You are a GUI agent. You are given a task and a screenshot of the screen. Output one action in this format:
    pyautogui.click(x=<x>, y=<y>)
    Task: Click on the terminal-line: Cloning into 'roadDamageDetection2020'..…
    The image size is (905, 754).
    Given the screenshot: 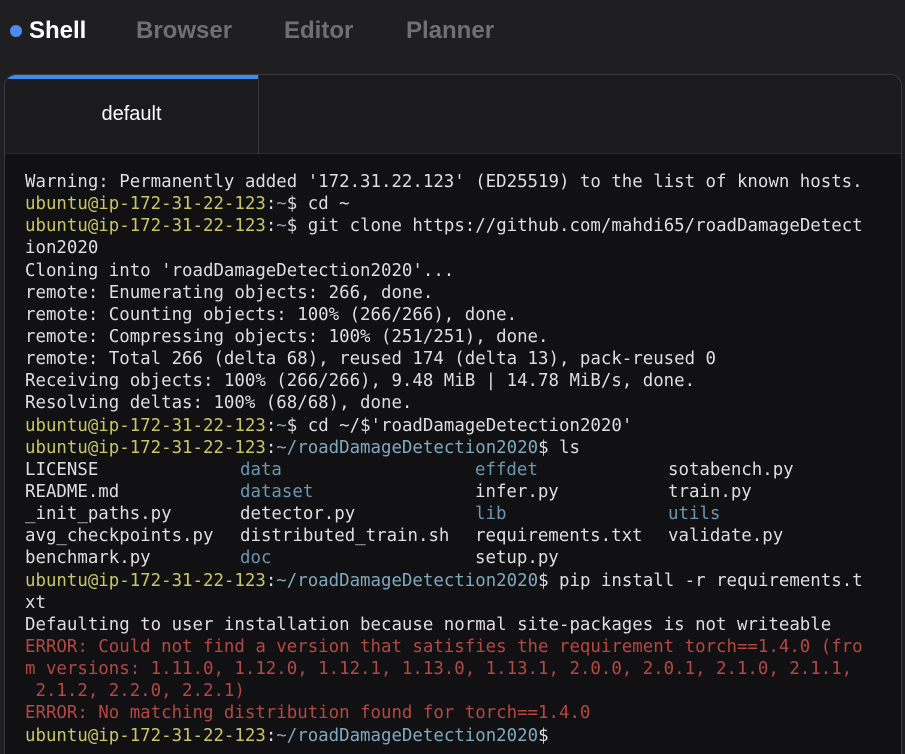 What is the action you would take?
    pyautogui.click(x=240, y=270)
    